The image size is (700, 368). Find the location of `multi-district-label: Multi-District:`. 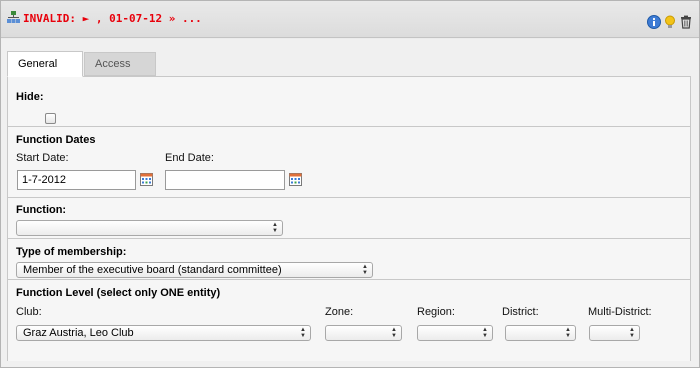

multi-district-label: Multi-District: is located at coordinates (620, 312).